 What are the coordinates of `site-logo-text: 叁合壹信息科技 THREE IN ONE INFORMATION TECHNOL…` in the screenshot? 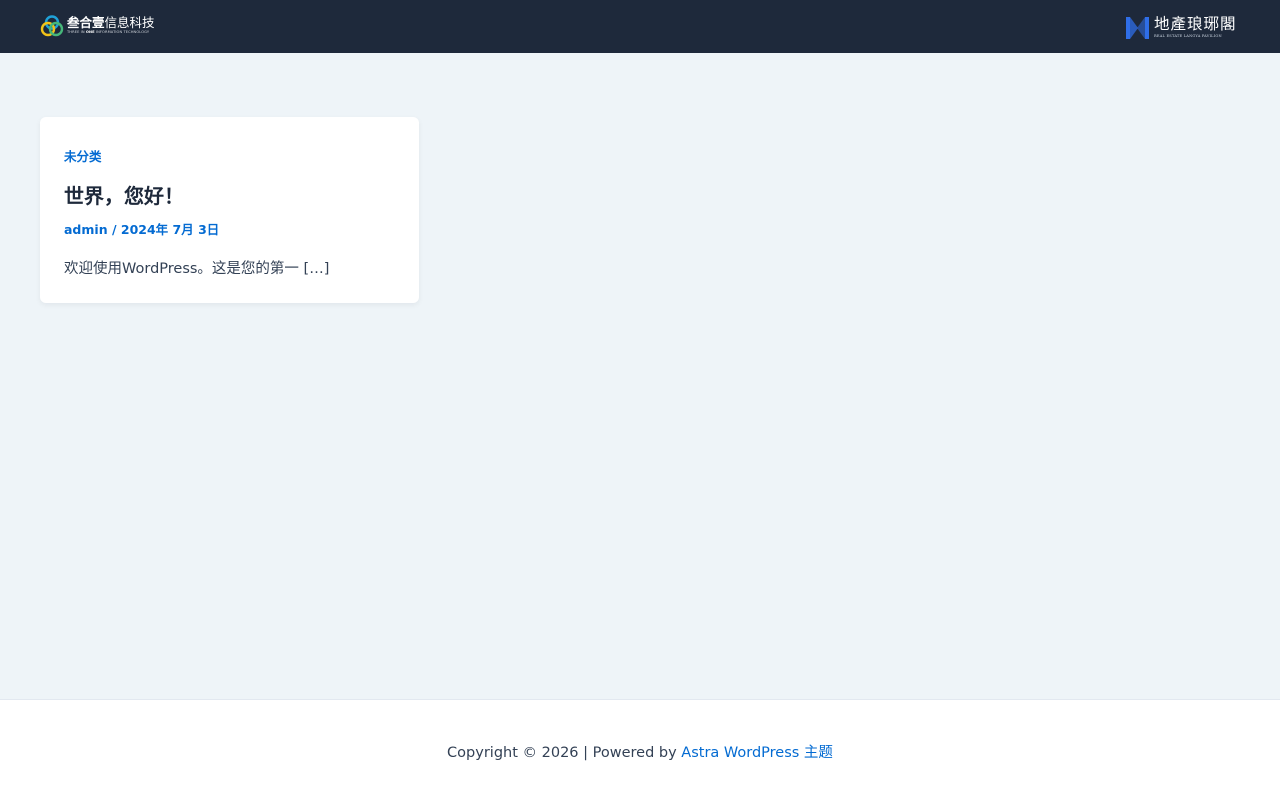 It's located at (111, 24).